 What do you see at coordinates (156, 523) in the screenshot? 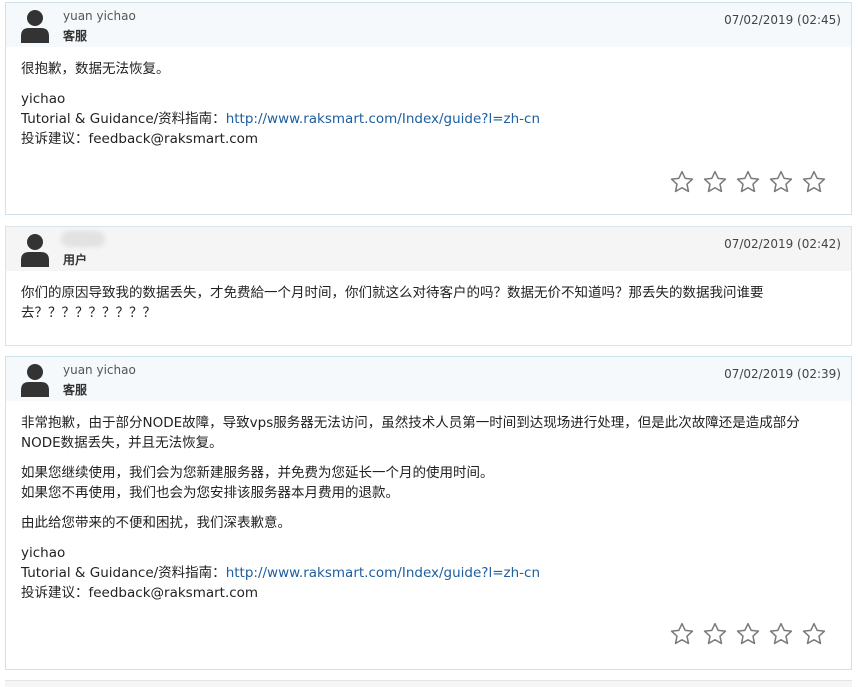
I see `reply-paragraph: 由此给您带来的不便和困扰，我们深表歉意。` at bounding box center [156, 523].